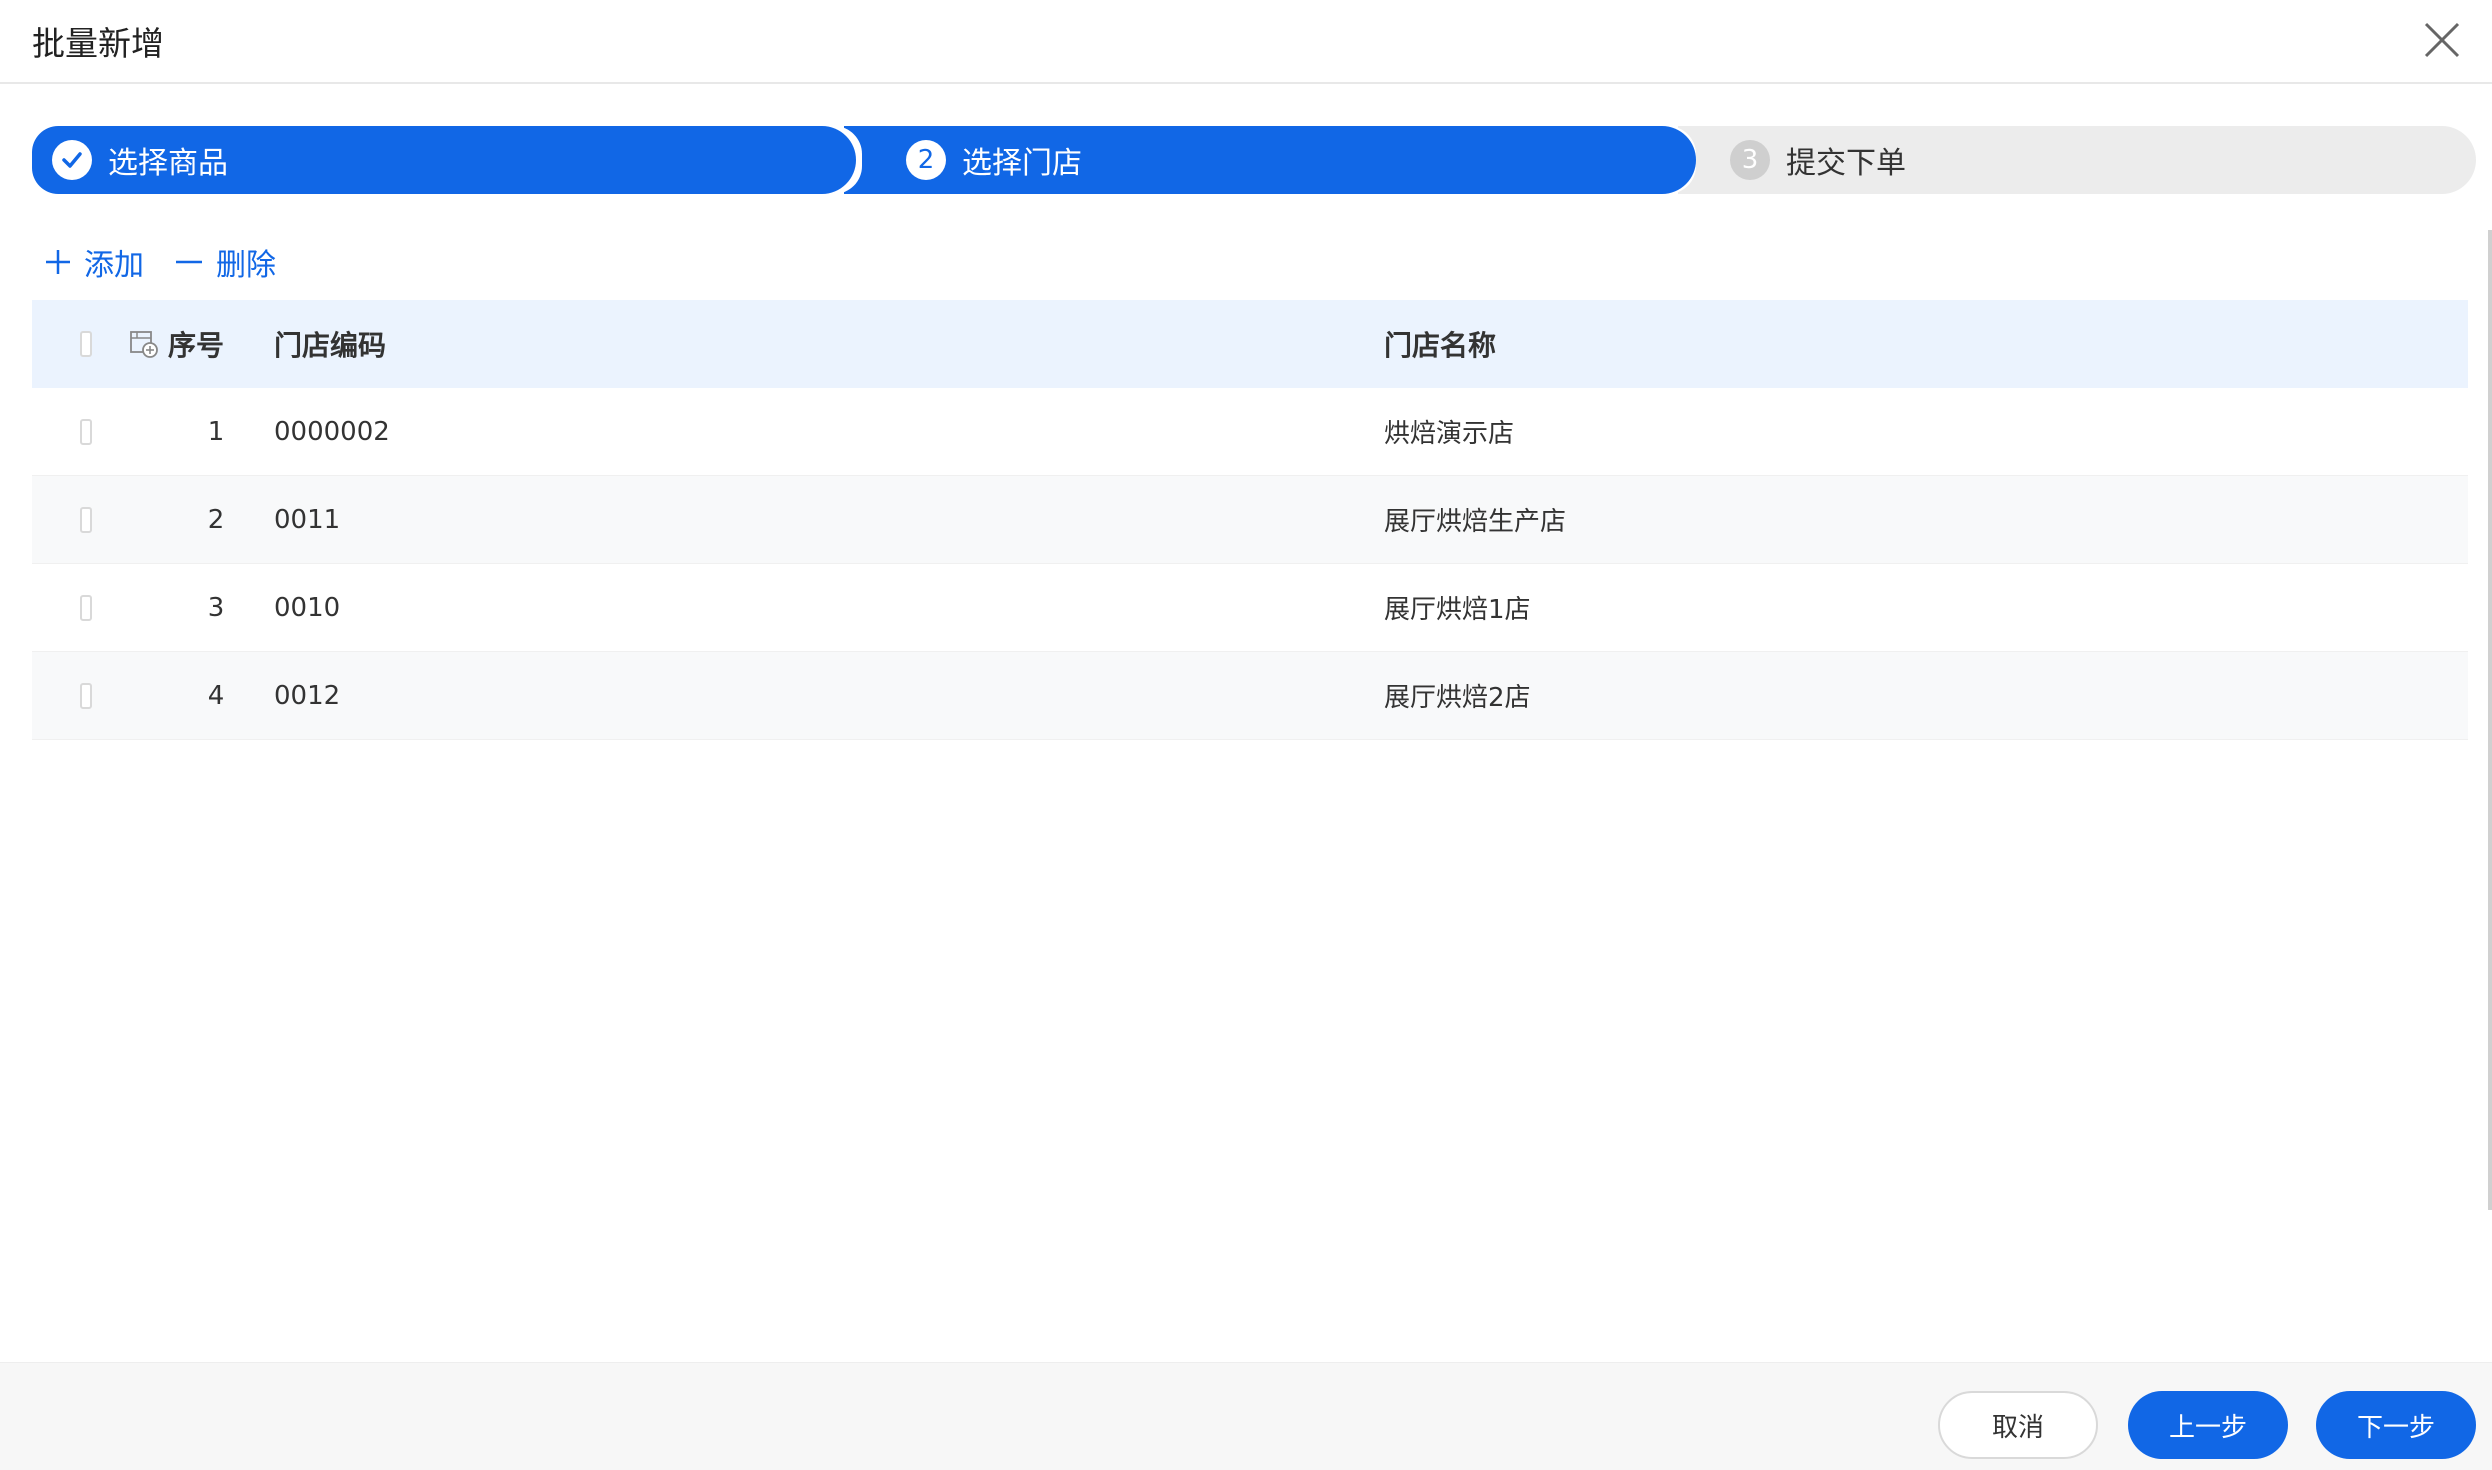  What do you see at coordinates (160, 262) in the screenshot?
I see `table-toolbar: 添加 删除` at bounding box center [160, 262].